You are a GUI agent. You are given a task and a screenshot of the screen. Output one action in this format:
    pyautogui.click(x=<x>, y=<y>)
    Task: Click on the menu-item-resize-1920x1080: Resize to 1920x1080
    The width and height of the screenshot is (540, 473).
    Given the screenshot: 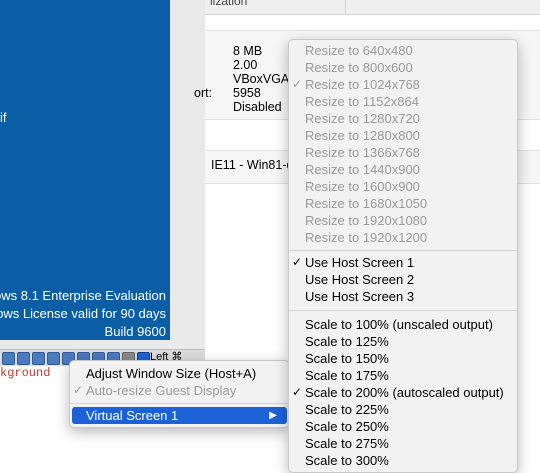 What is the action you would take?
    pyautogui.click(x=403, y=220)
    